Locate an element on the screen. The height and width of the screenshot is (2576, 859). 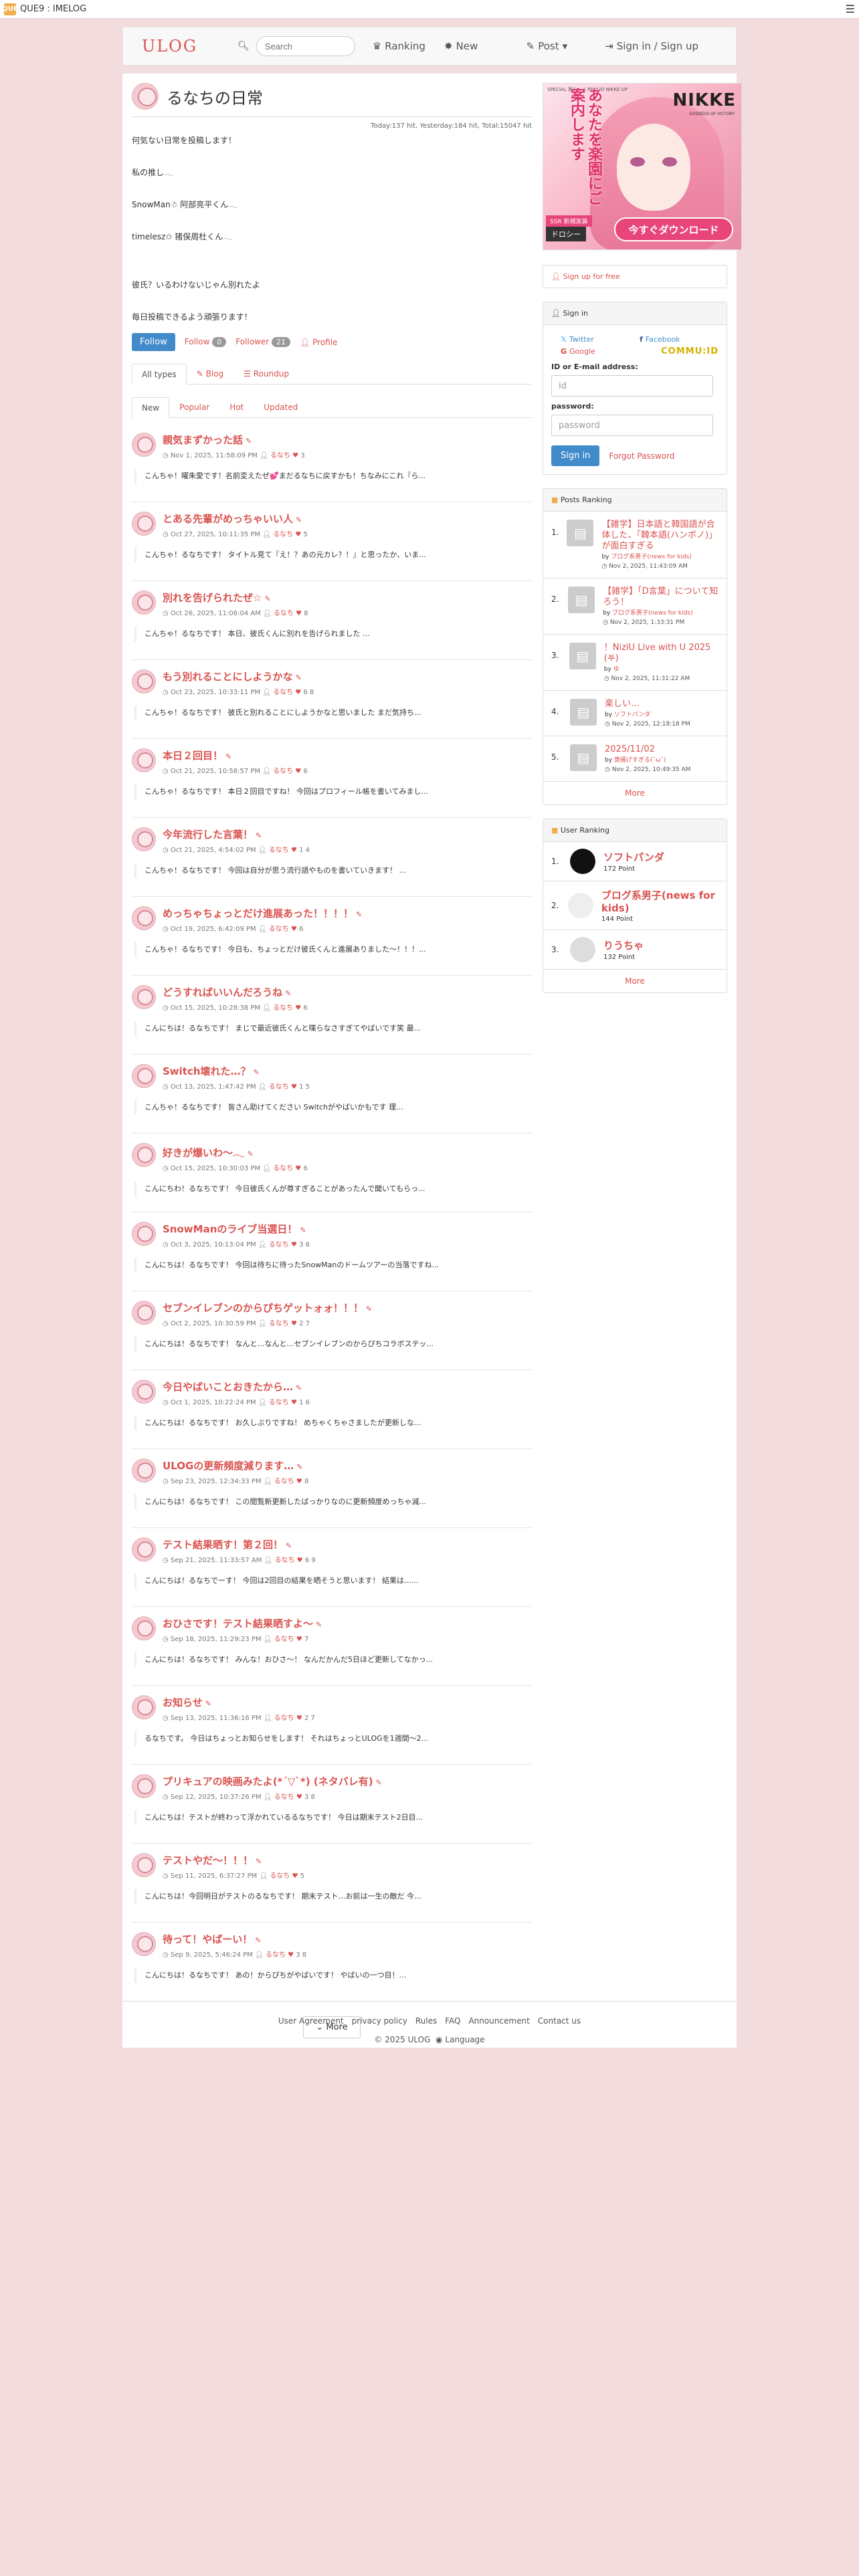
user-ranking-item: 3. りうちゃ 132 Point is located at coordinates (635, 950).